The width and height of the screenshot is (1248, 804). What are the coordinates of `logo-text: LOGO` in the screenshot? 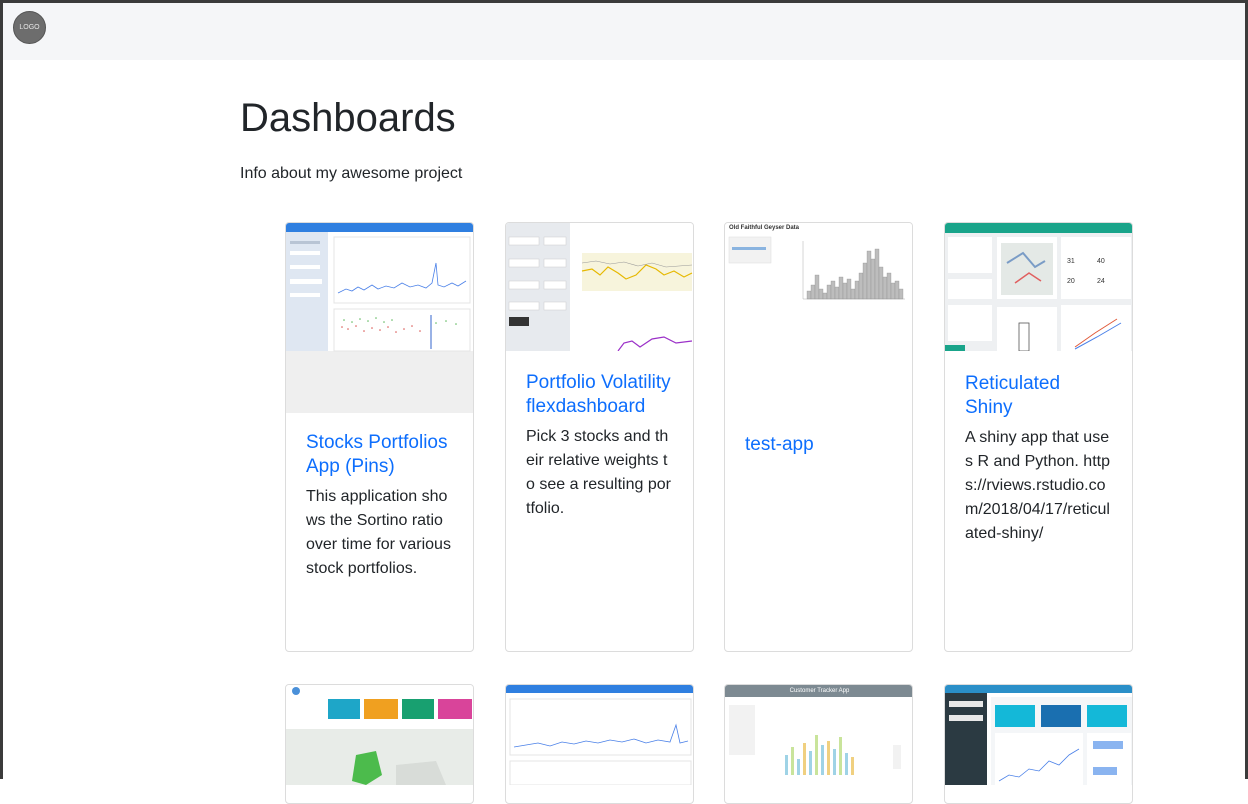 It's located at (29, 27).